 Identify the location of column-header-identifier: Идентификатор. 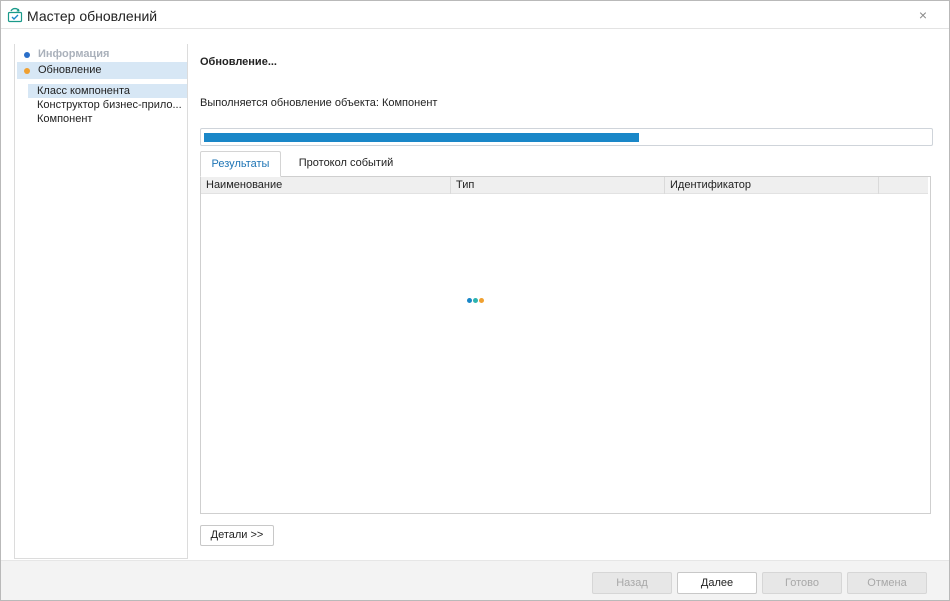
(772, 185).